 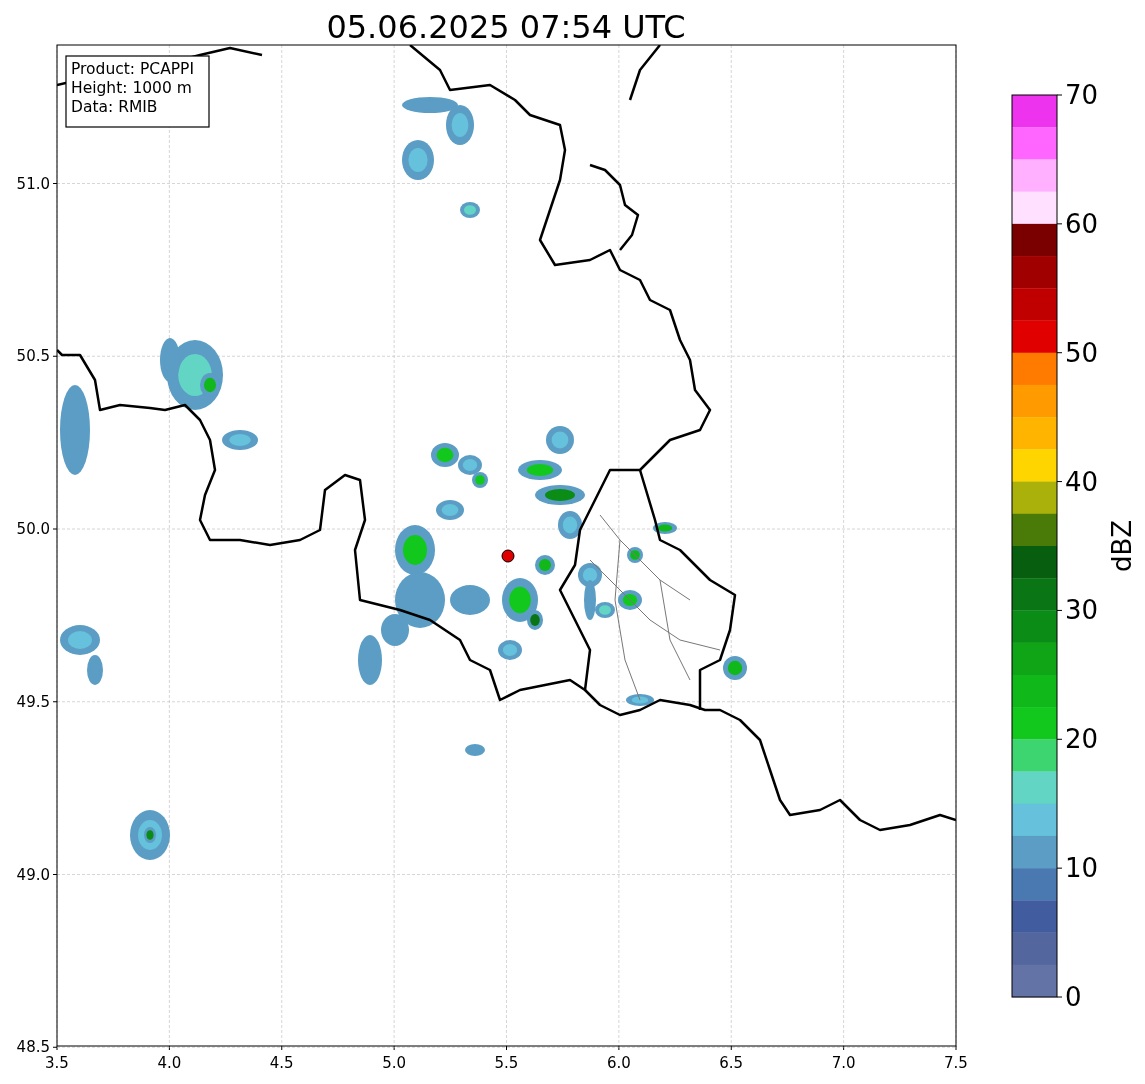 I want to click on axis-tick-label: 6.0, so click(x=618, y=1063).